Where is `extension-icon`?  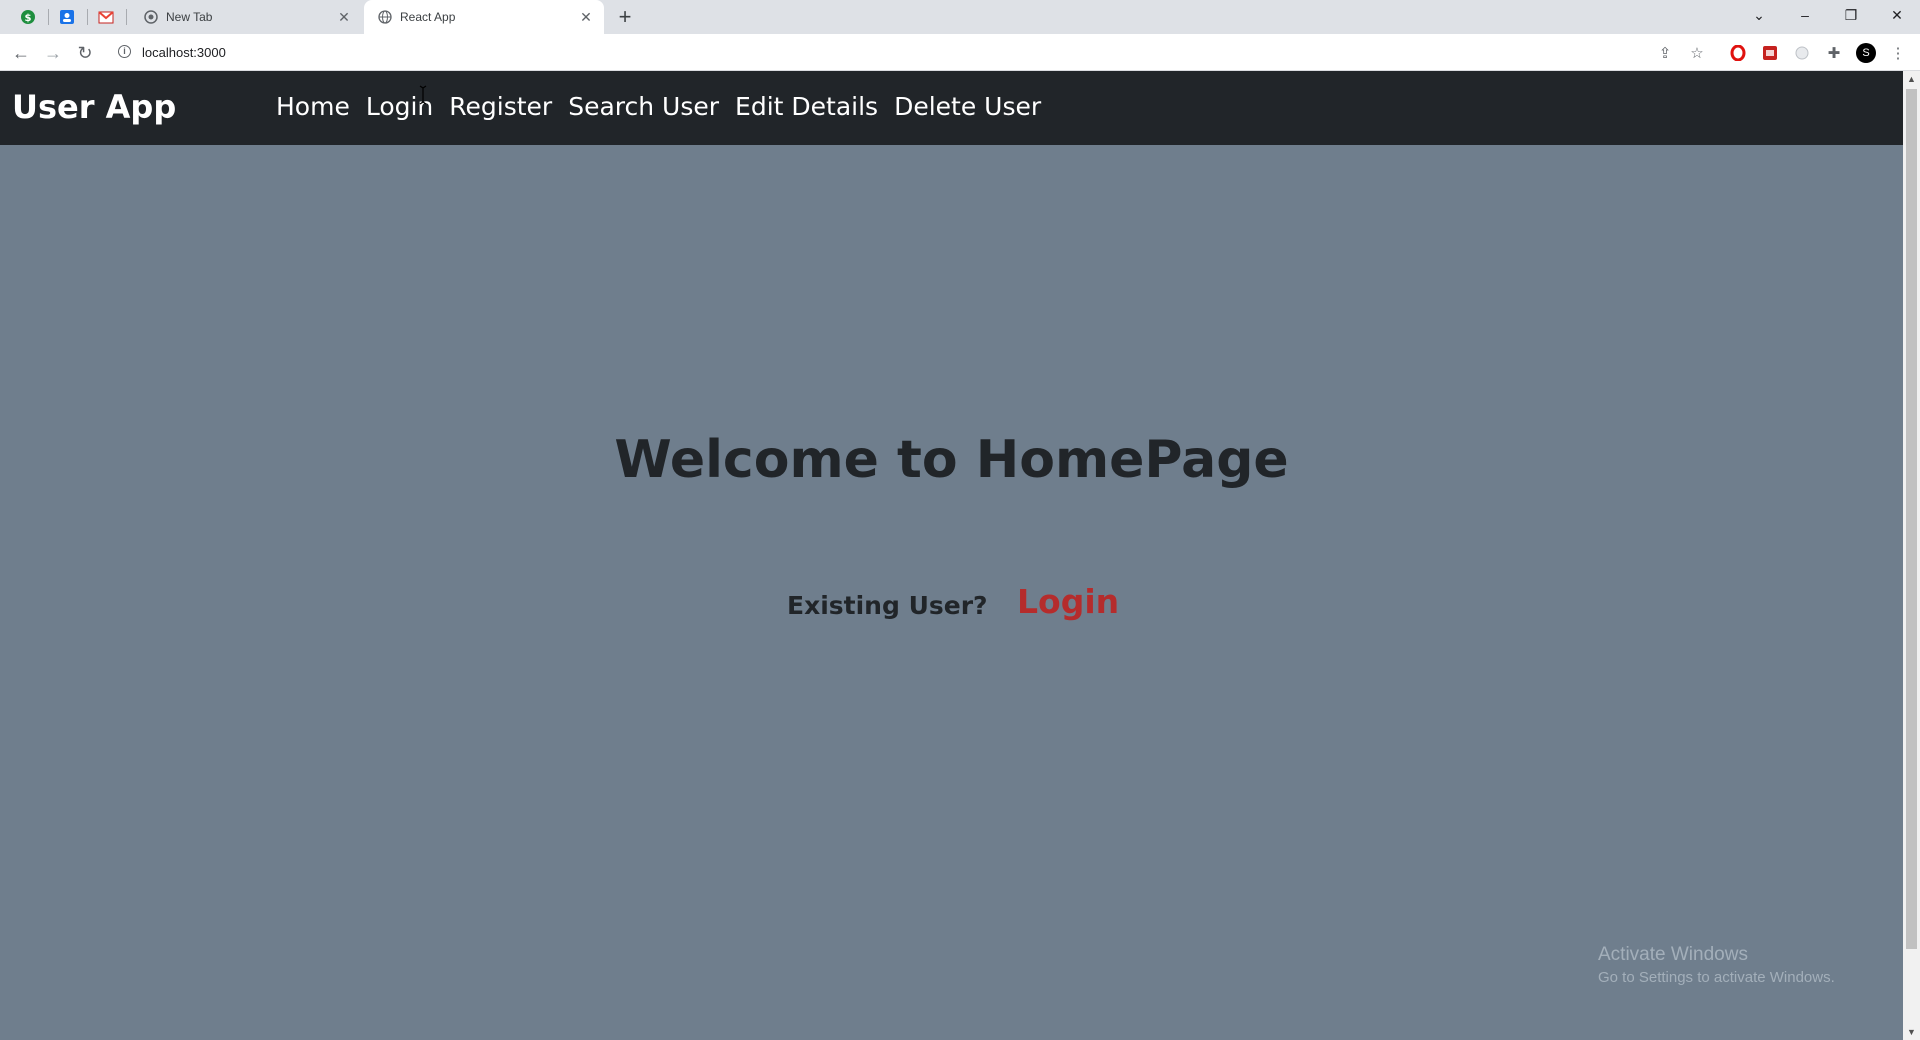 extension-icon is located at coordinates (1802, 53).